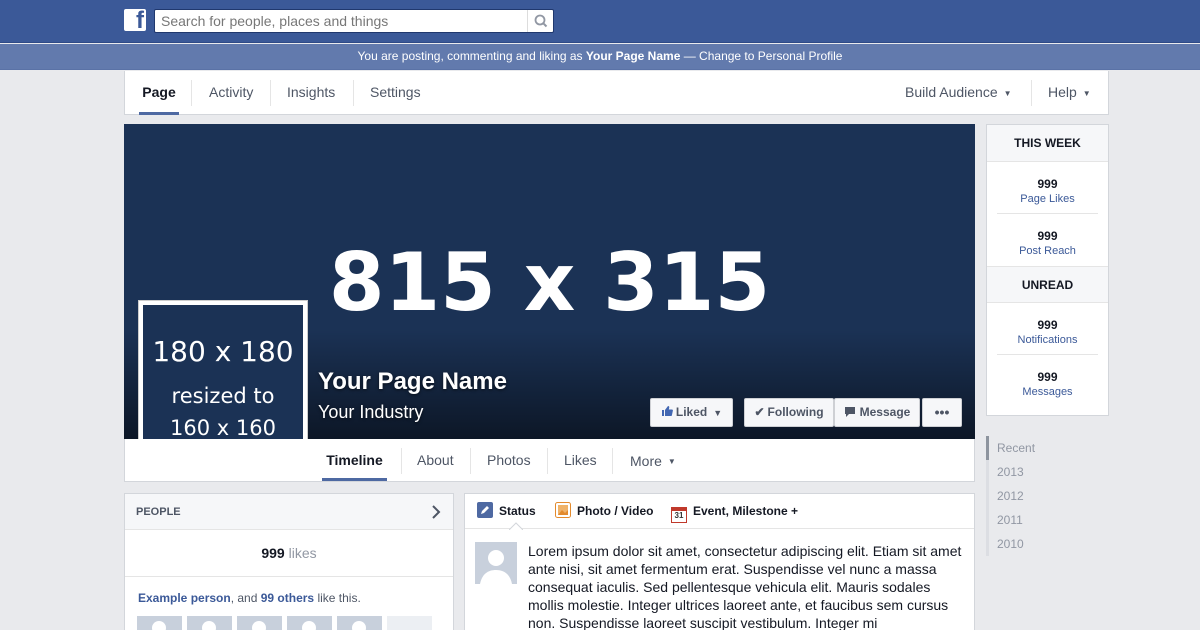  I want to click on year-2012: 2012, so click(1047, 496).